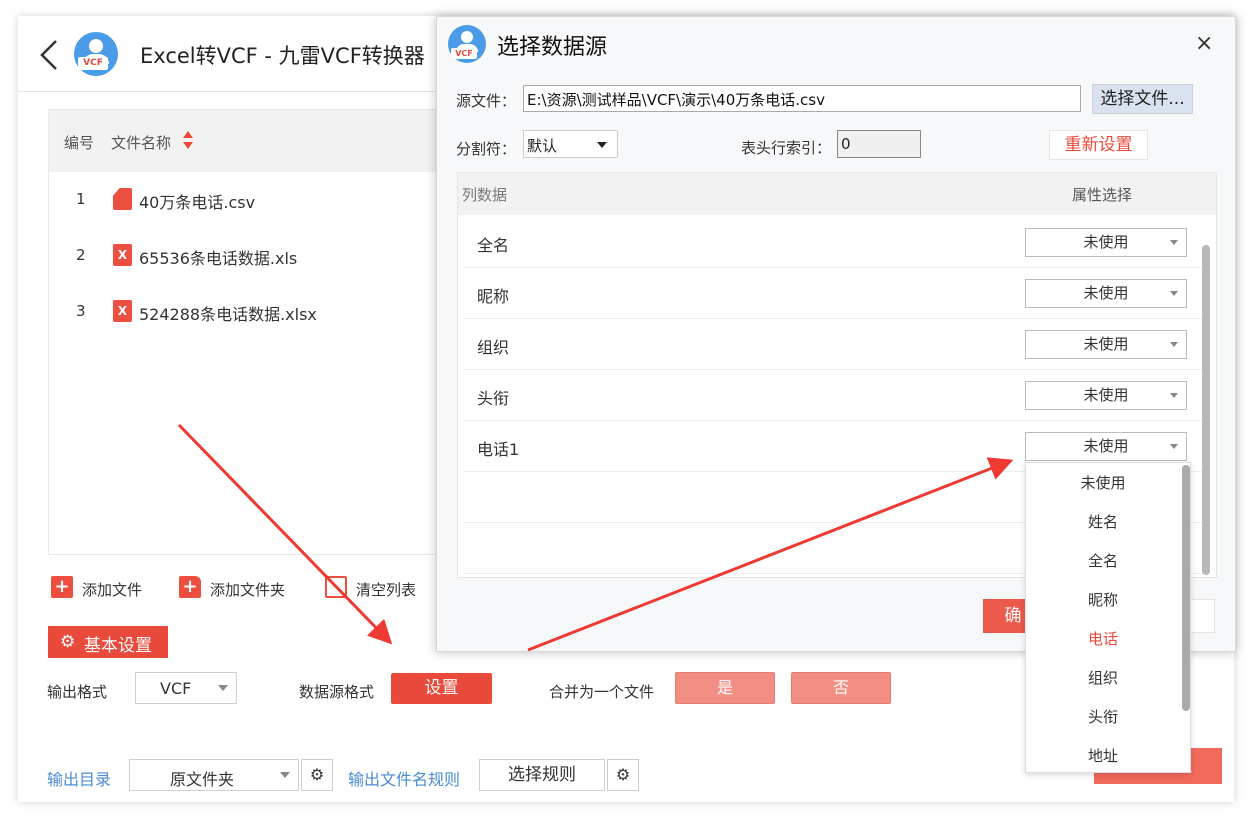 The width and height of the screenshot is (1250, 820). Describe the element at coordinates (1204, 43) in the screenshot. I see `close-icon: ×` at that location.